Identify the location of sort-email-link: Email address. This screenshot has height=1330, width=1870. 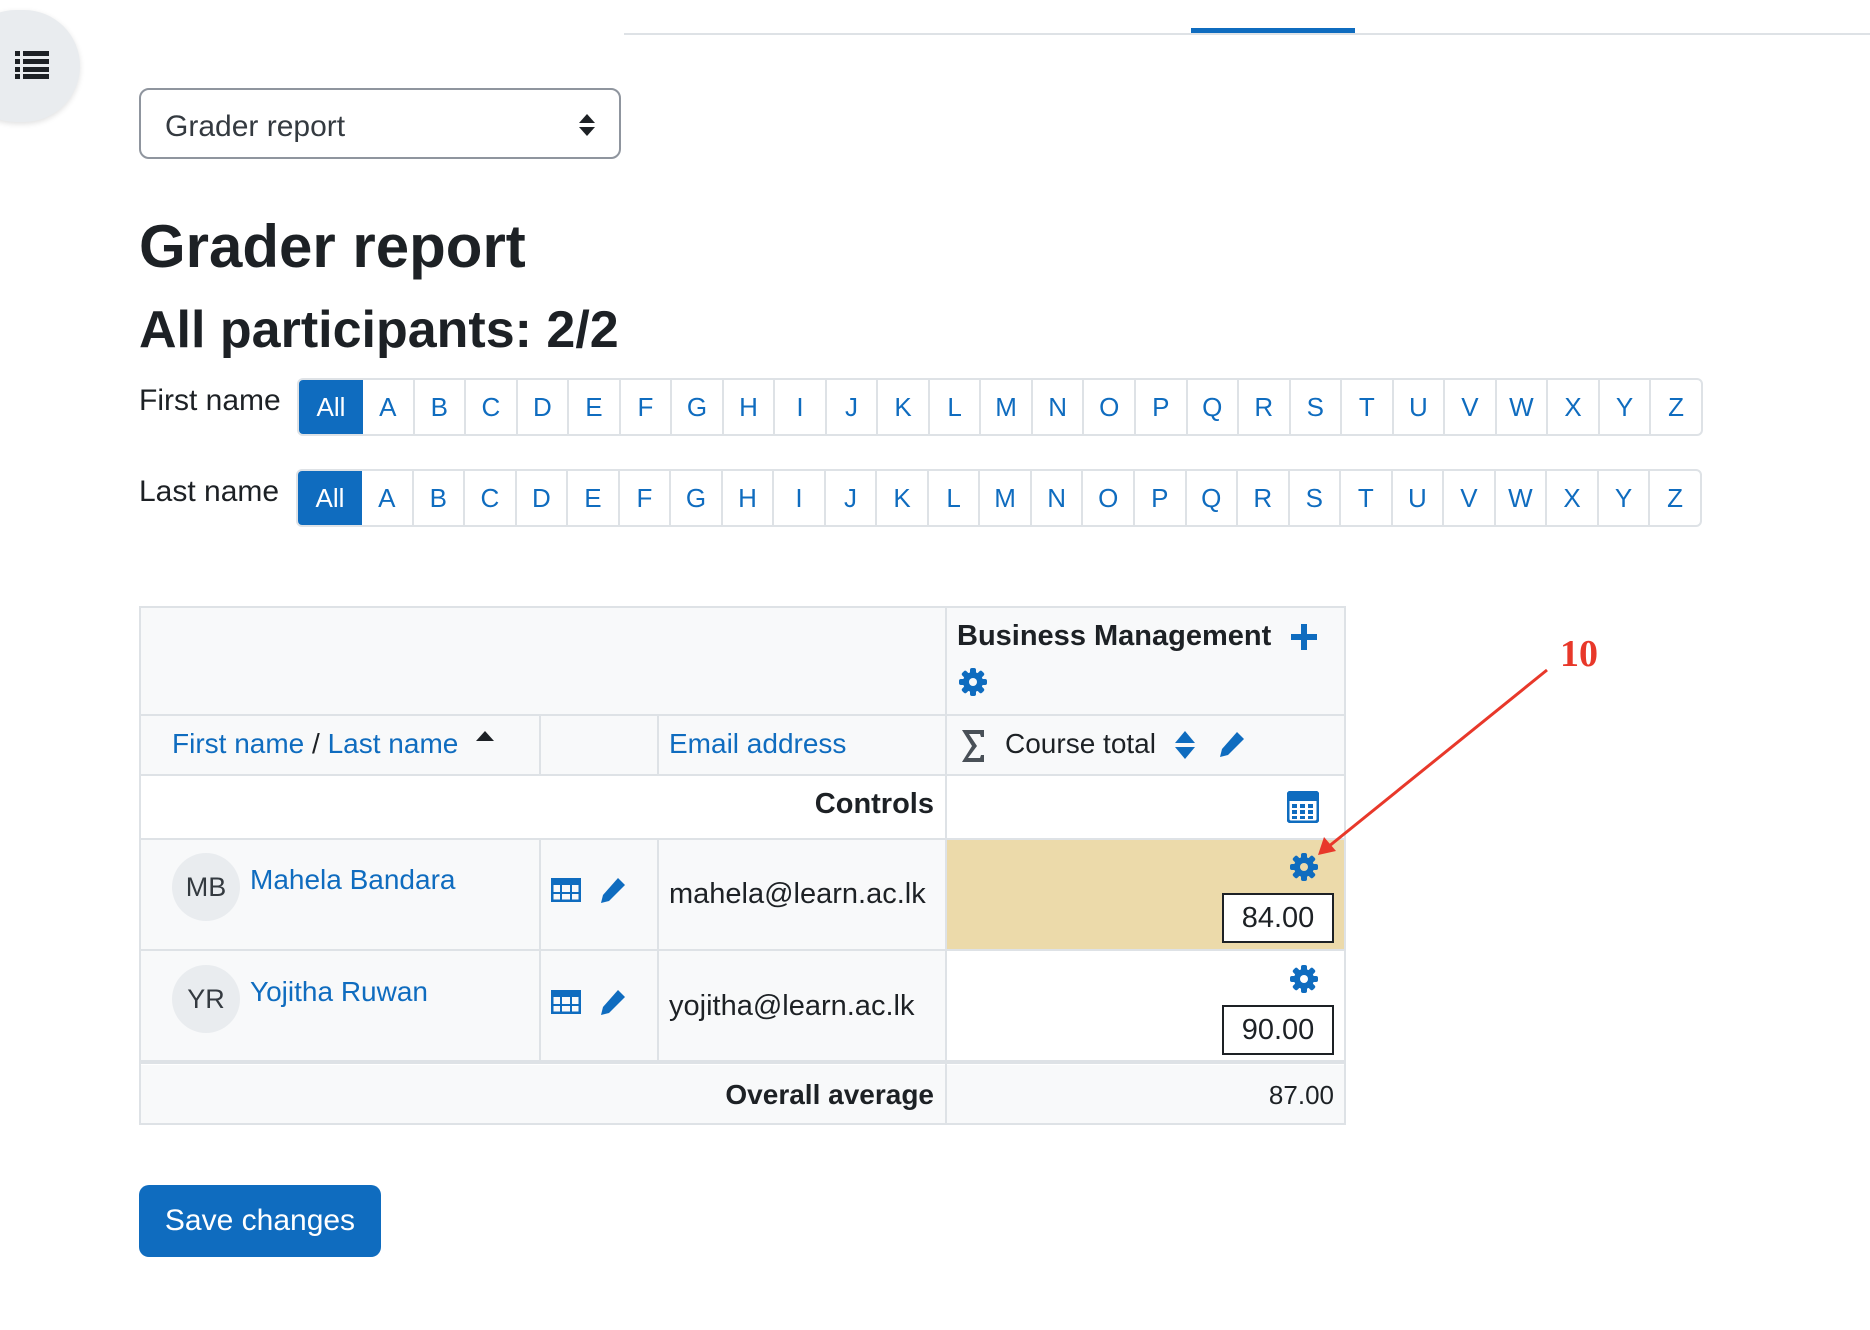
(757, 744).